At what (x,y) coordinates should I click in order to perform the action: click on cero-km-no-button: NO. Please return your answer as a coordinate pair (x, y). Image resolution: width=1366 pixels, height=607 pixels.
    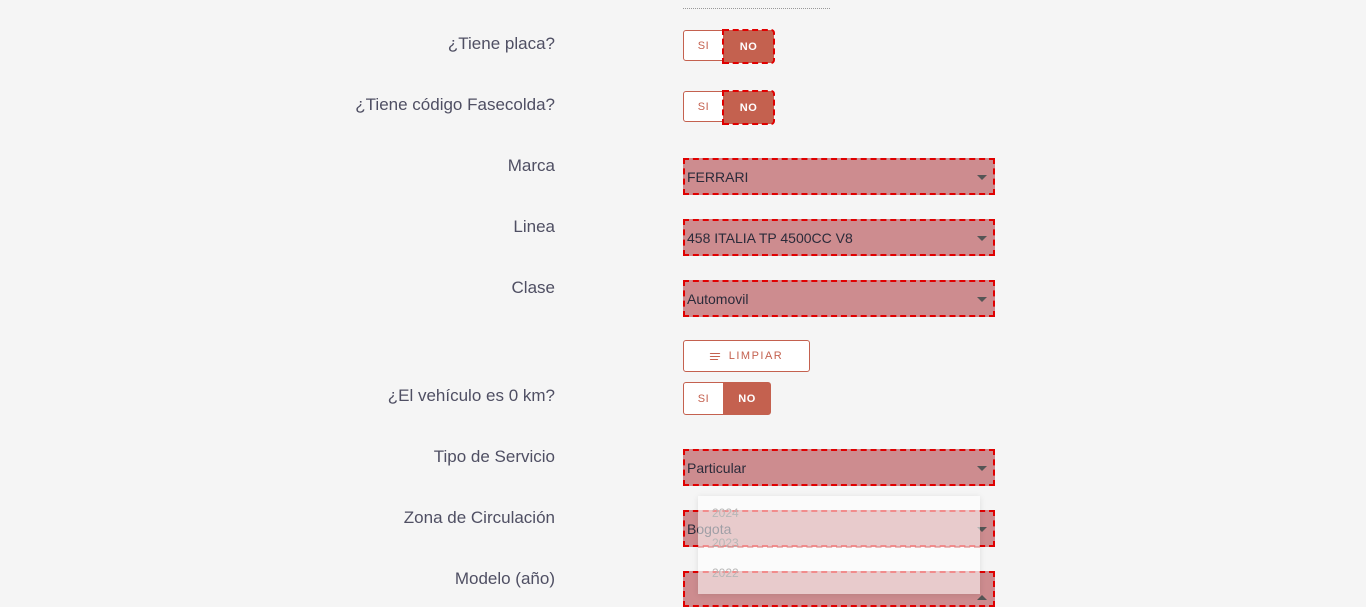
    Looking at the image, I should click on (747, 398).